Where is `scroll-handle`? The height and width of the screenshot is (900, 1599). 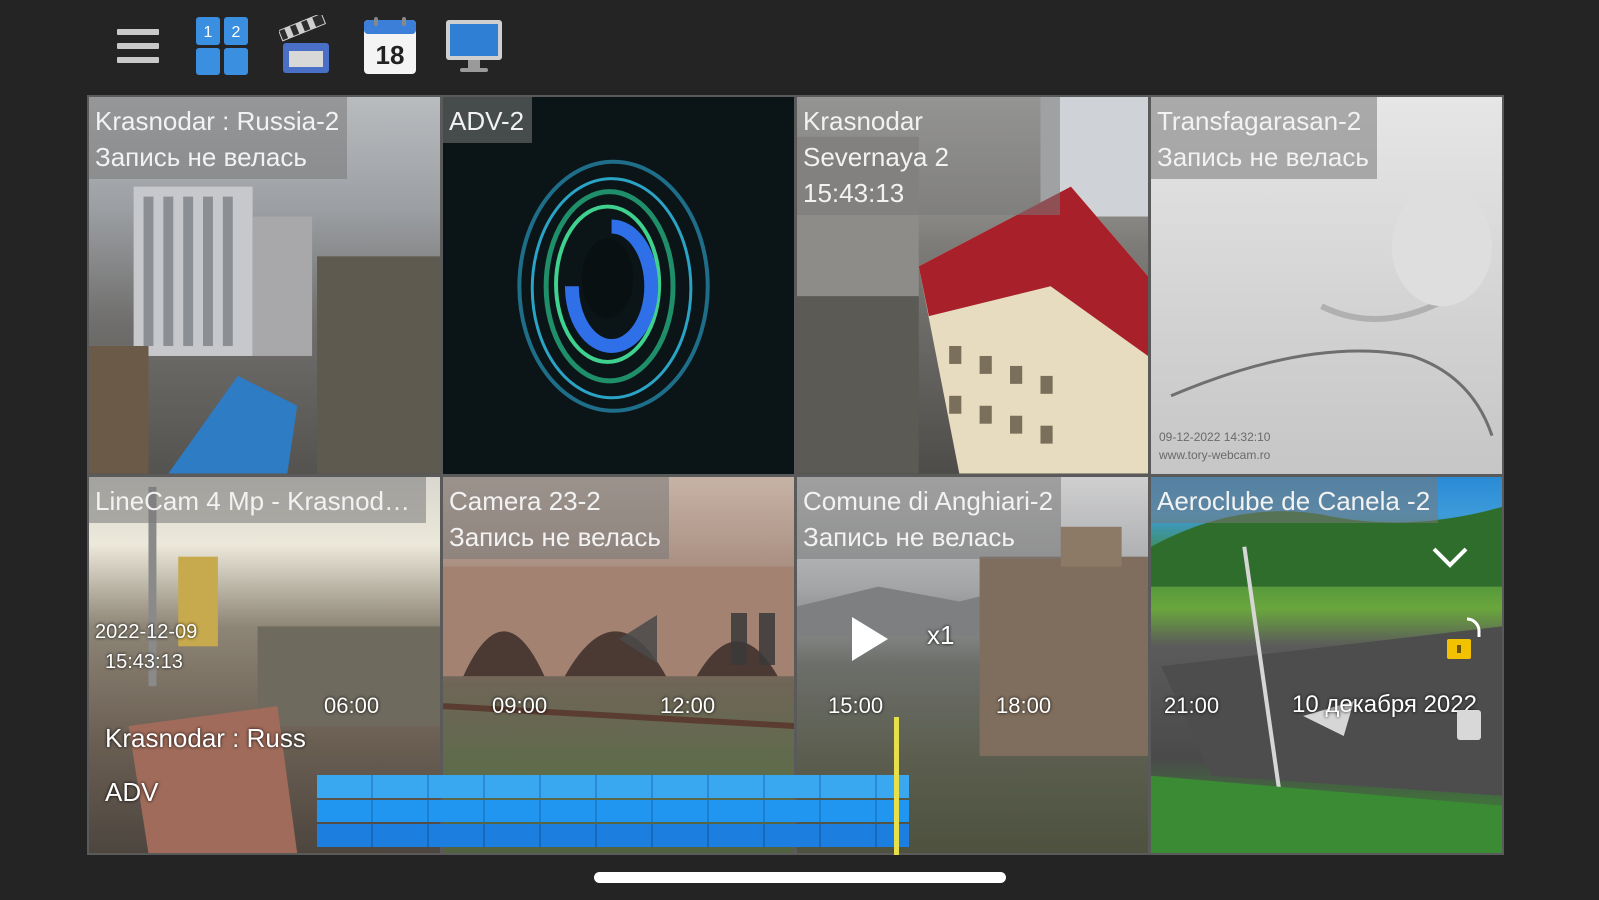 scroll-handle is located at coordinates (1469, 725).